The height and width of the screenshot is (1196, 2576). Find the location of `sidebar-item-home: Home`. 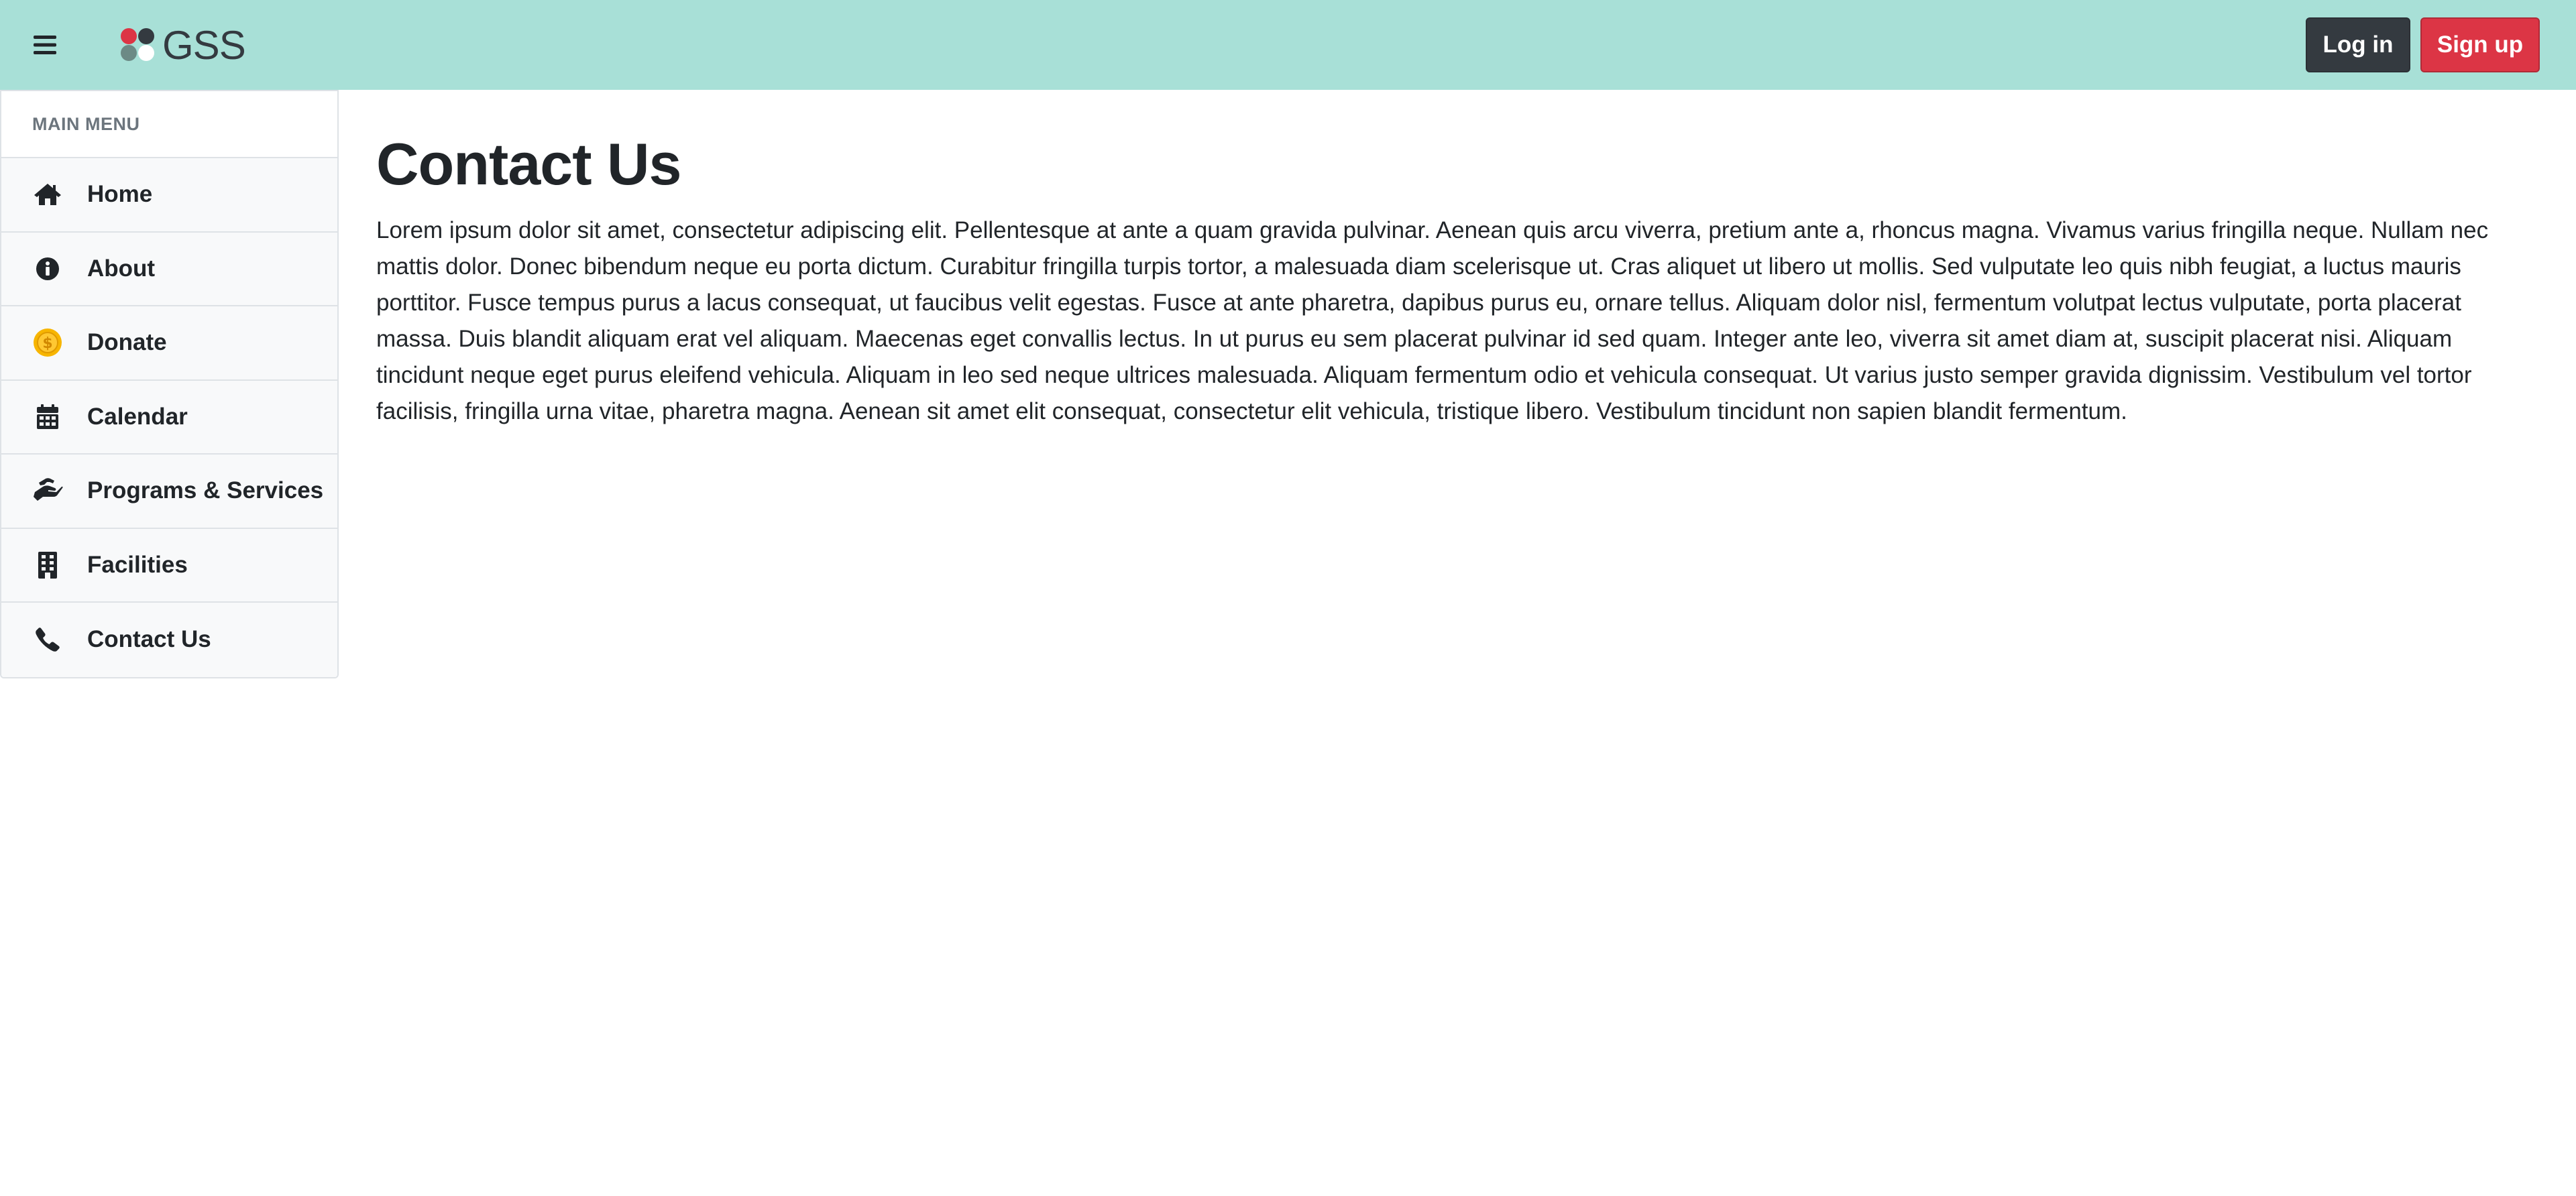

sidebar-item-home: Home is located at coordinates (169, 195).